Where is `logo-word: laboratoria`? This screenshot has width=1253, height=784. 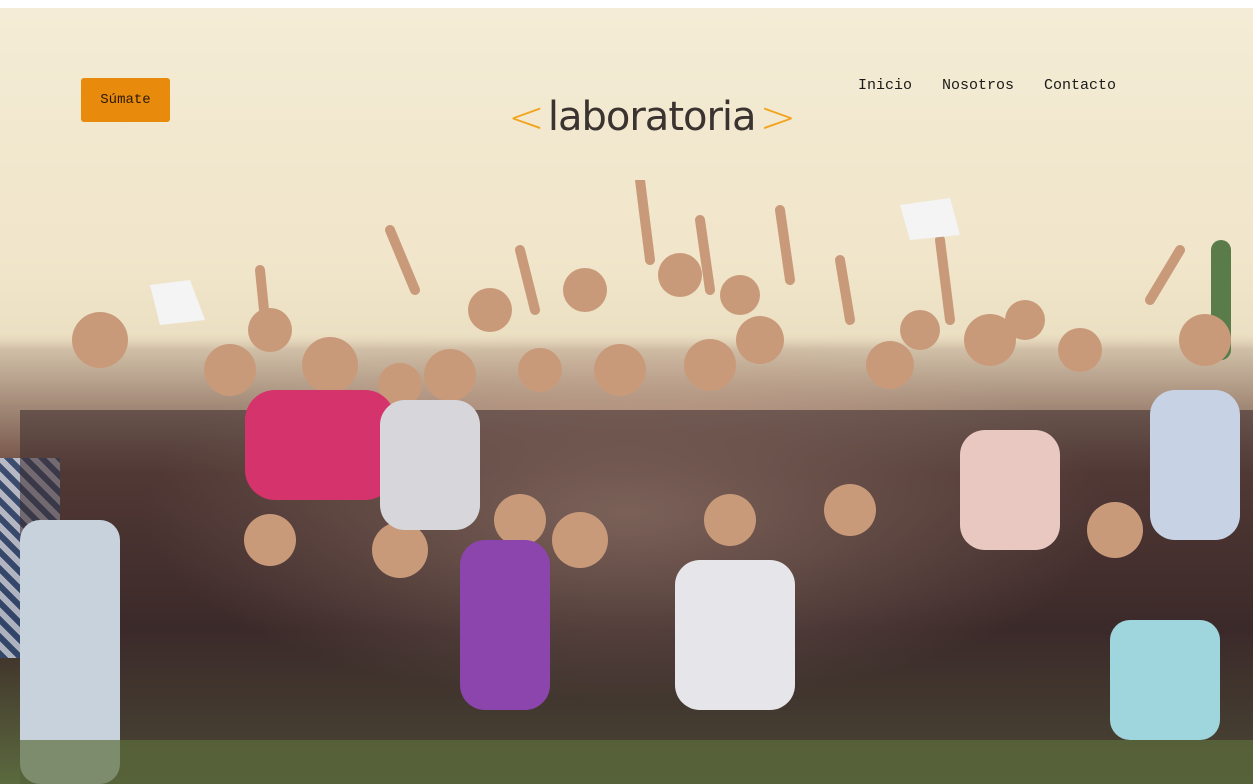 logo-word: laboratoria is located at coordinates (652, 117).